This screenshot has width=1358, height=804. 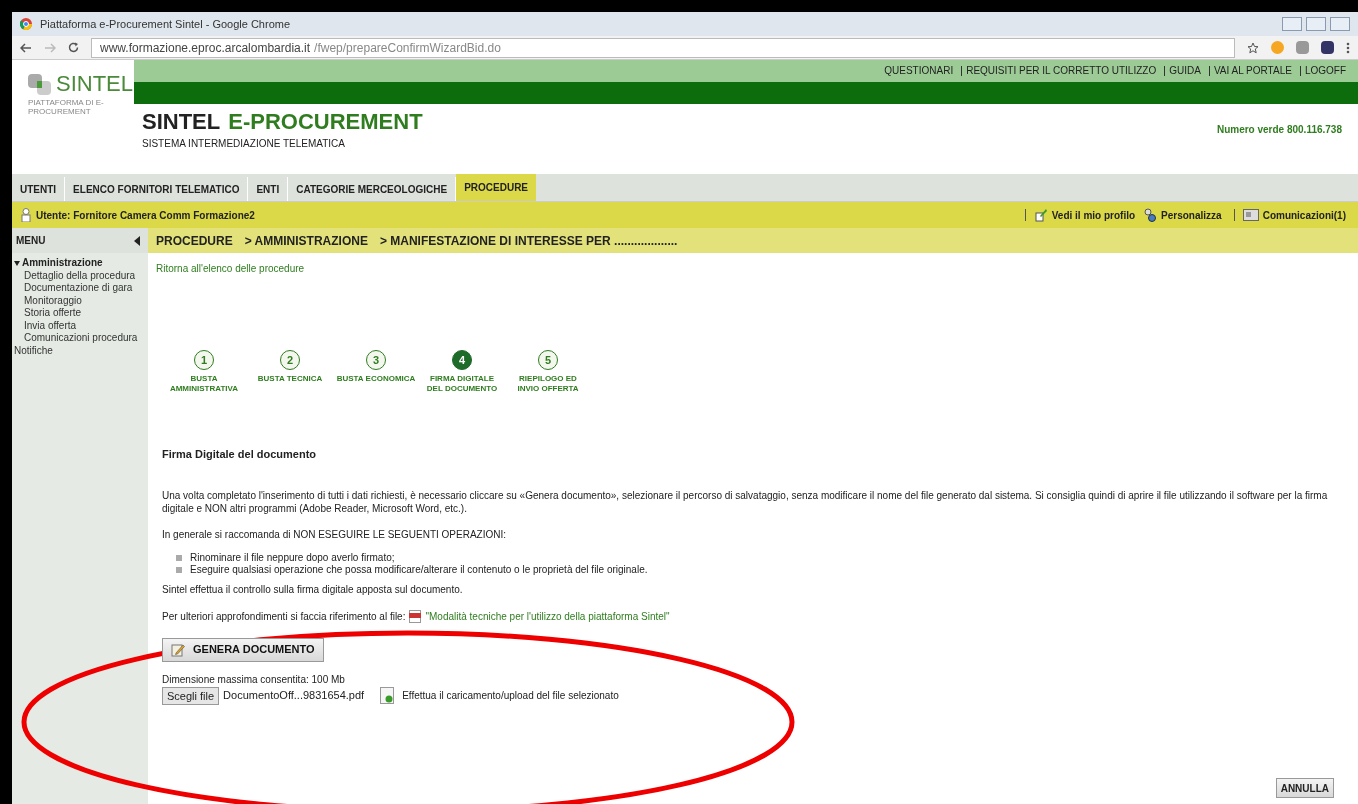 I want to click on user-bar-link: Personalizza, so click(x=1191, y=215).